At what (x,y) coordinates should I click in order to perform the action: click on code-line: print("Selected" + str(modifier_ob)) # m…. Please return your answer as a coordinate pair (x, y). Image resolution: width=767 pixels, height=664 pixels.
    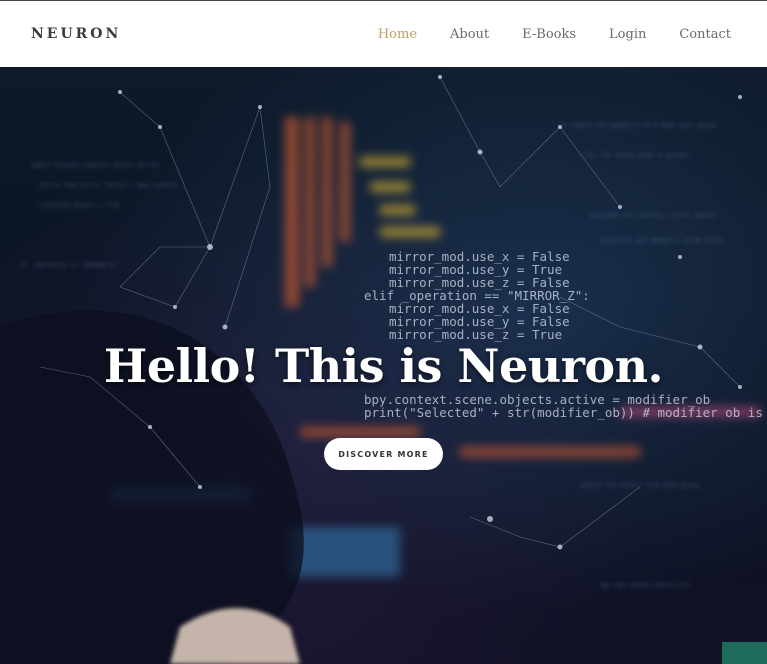
    Looking at the image, I should click on (565, 412).